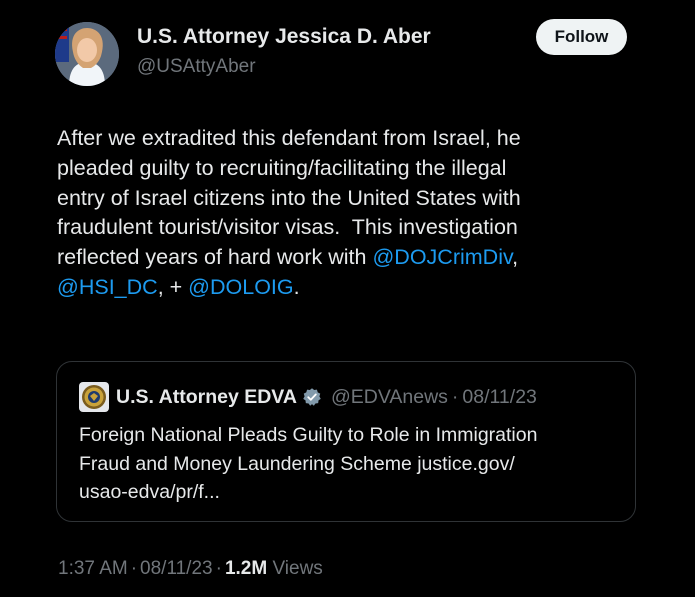 The width and height of the screenshot is (695, 597). Describe the element at coordinates (442, 257) in the screenshot. I see `mention-dojcrimdiv-link: @DOJCrimDiv` at that location.